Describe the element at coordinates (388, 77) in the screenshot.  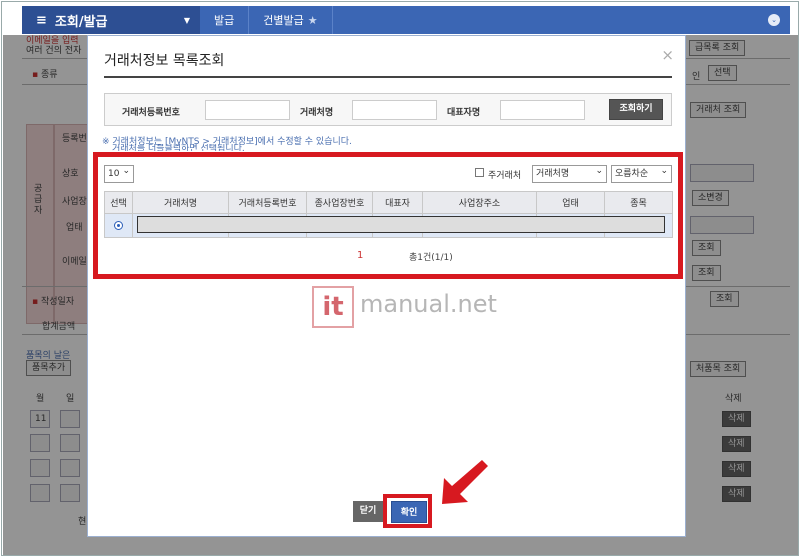
I see `title-divider` at that location.